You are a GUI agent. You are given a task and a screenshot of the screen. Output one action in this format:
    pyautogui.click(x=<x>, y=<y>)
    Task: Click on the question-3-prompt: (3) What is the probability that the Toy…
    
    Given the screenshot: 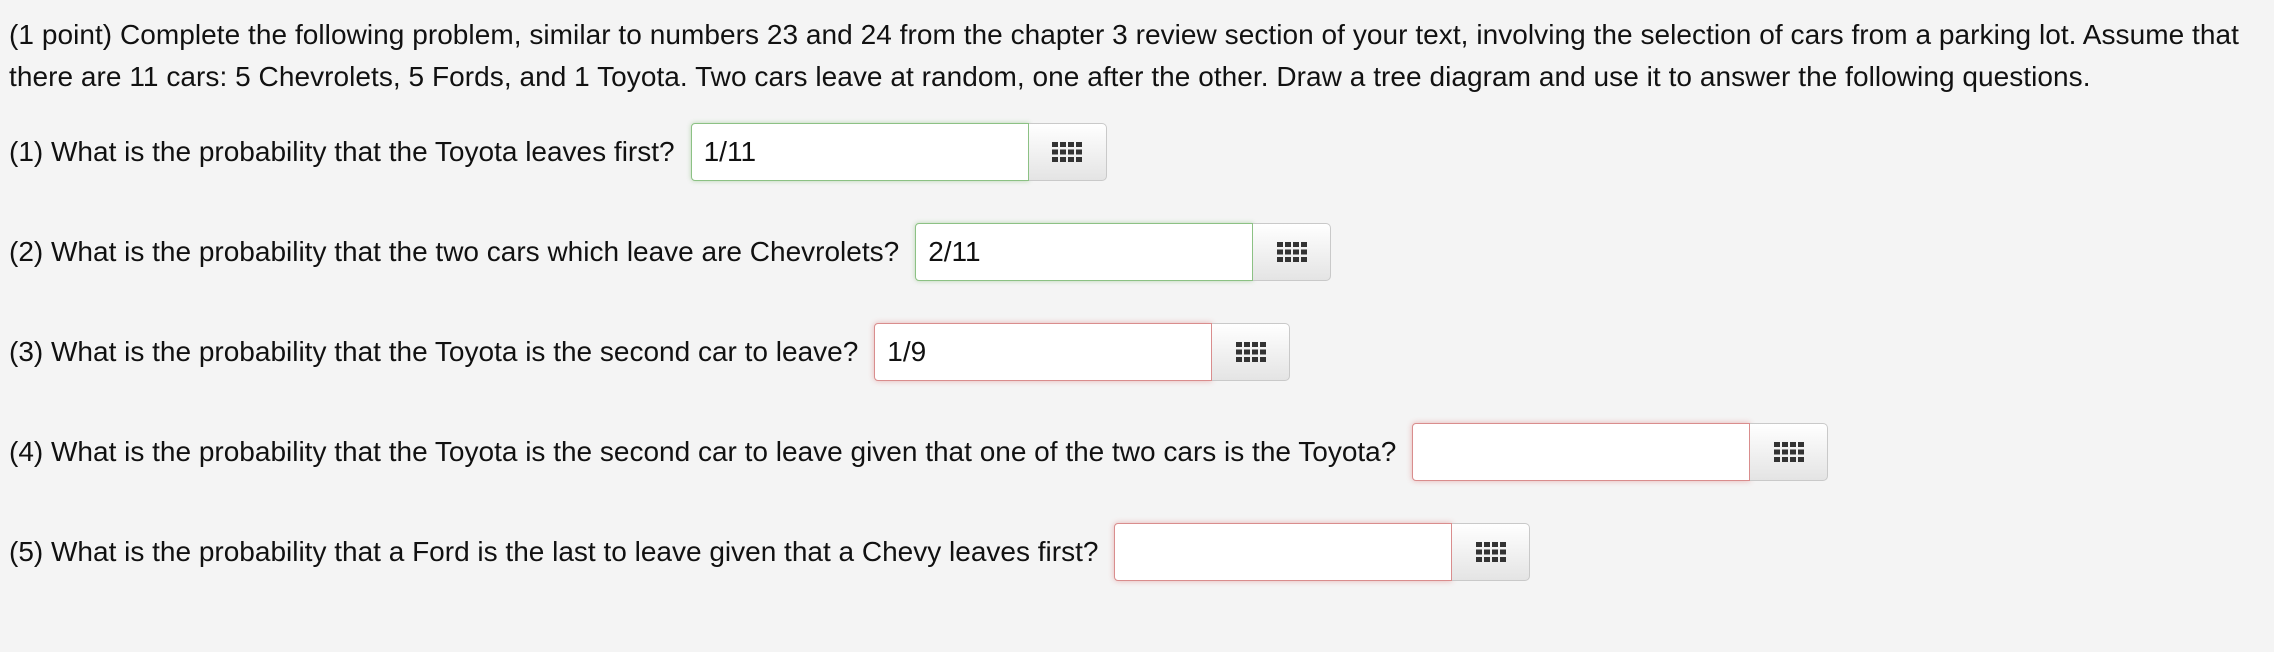 What is the action you would take?
    pyautogui.click(x=434, y=351)
    